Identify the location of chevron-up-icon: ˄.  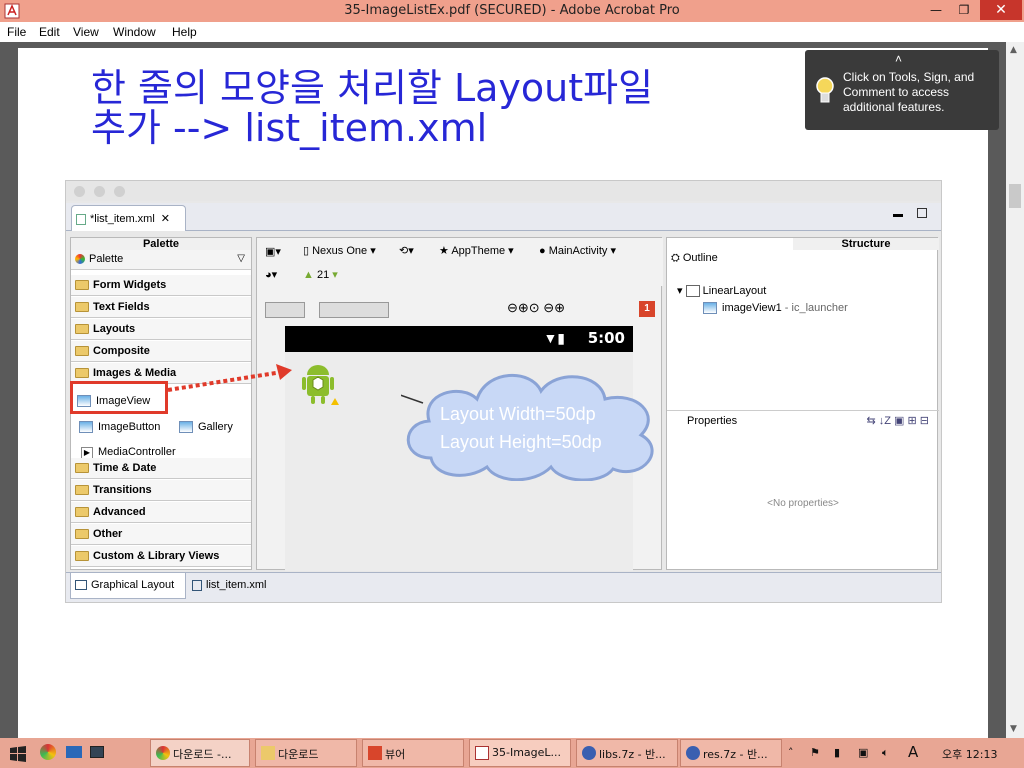
(898, 59).